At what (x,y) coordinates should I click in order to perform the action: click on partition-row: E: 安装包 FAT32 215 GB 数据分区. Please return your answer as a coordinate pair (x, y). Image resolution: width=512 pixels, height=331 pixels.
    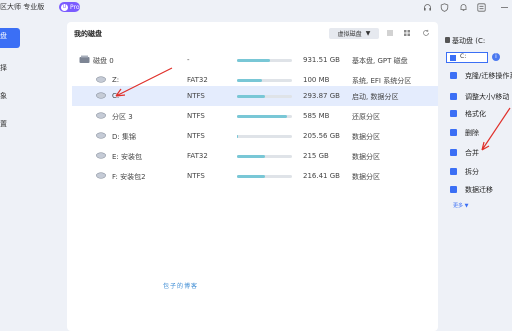
    Looking at the image, I should click on (255, 156).